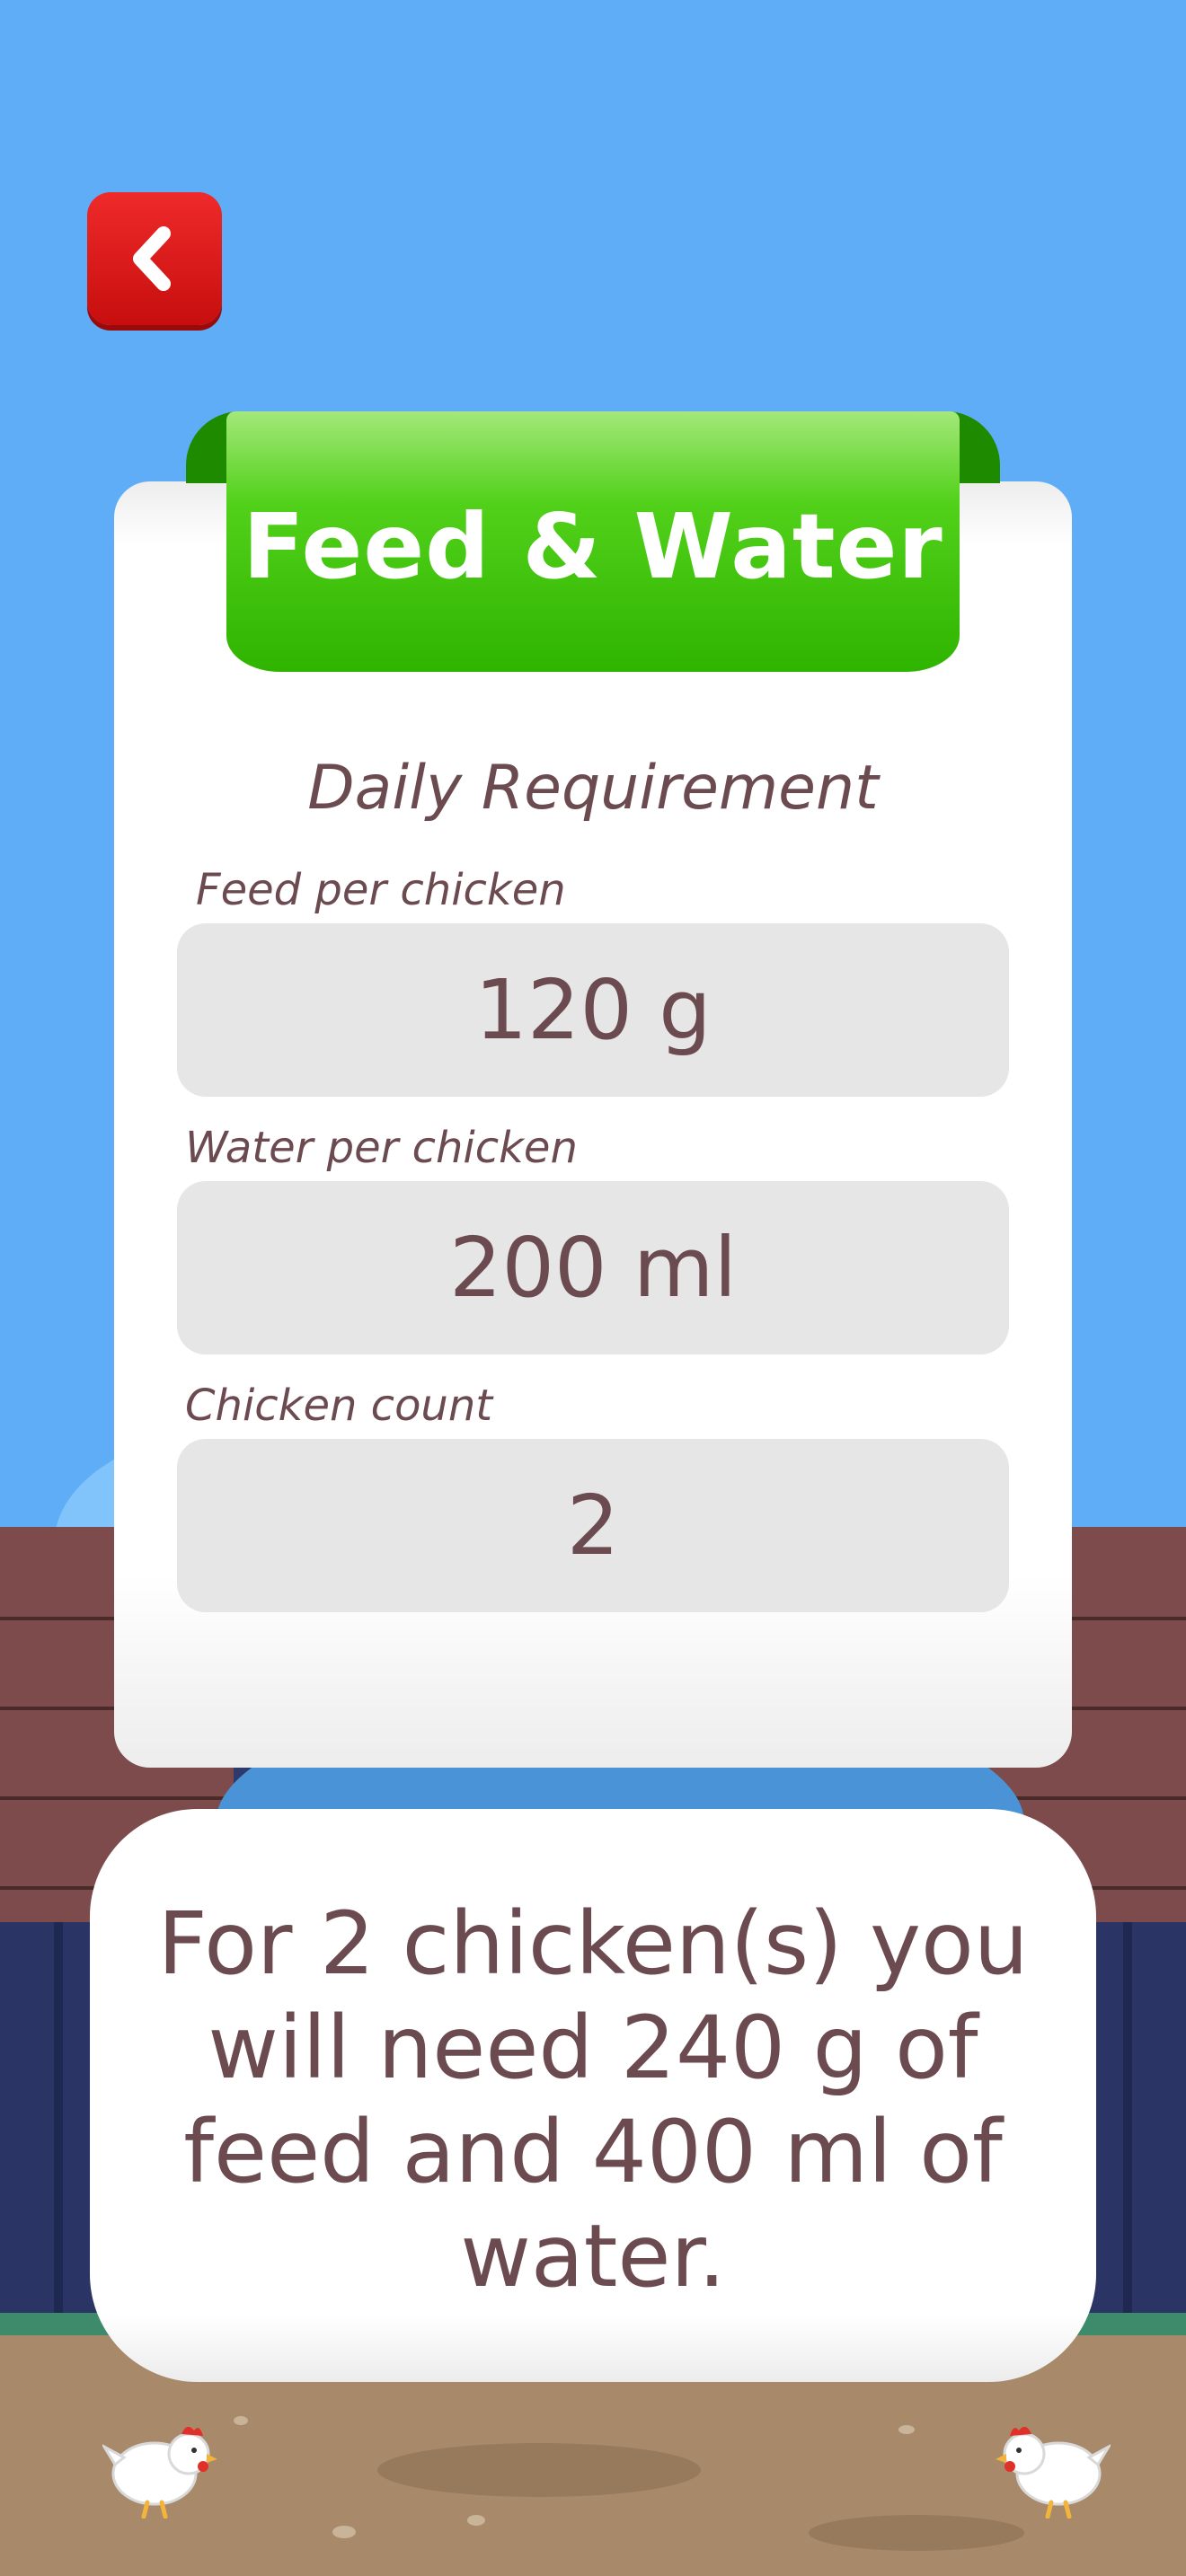  I want to click on back-button, so click(154, 258).